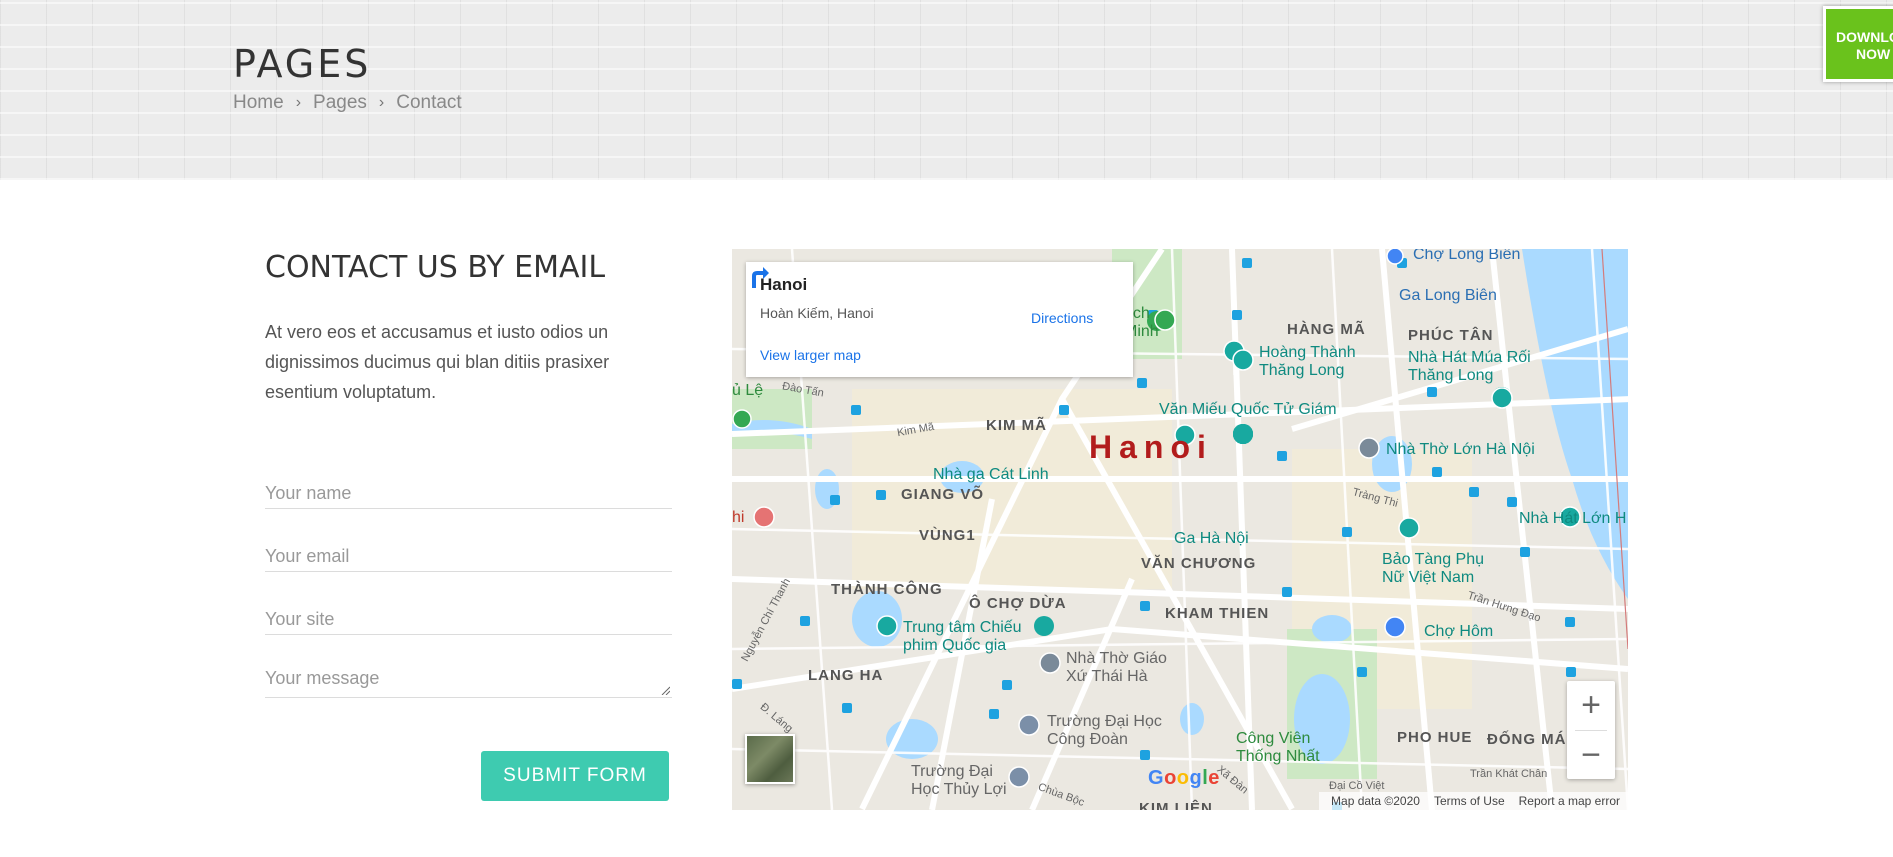 This screenshot has height=857, width=1893. What do you see at coordinates (1184, 778) in the screenshot?
I see `google-logo: Google` at bounding box center [1184, 778].